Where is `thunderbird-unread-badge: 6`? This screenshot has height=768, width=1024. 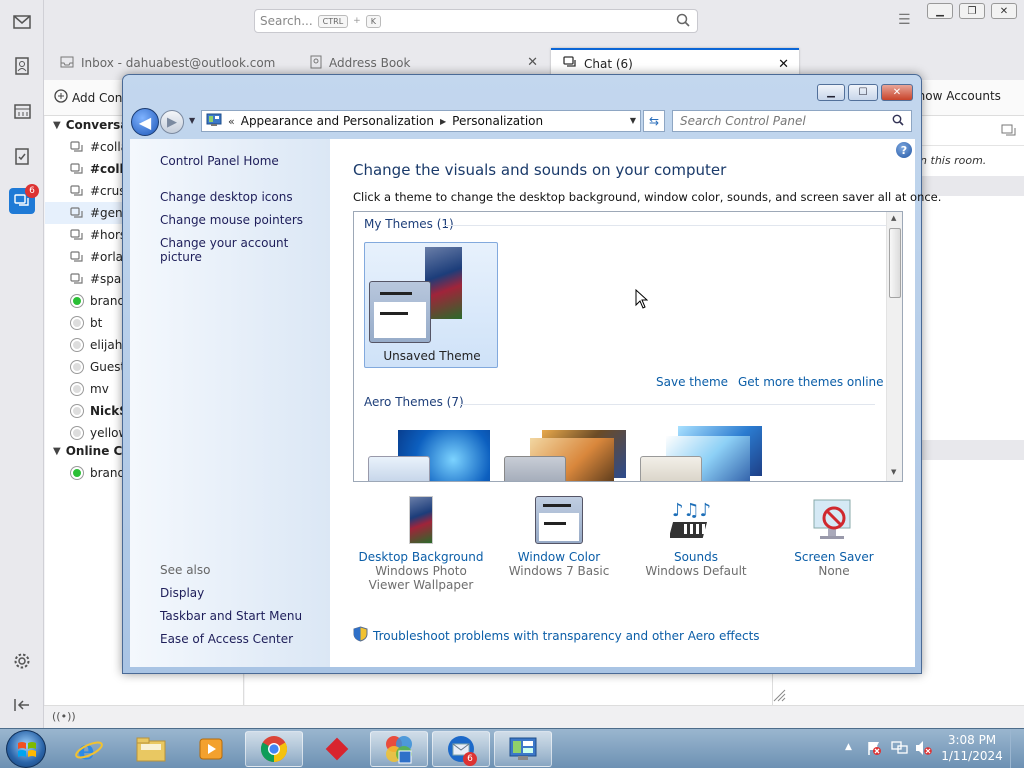 thunderbird-unread-badge: 6 is located at coordinates (470, 759).